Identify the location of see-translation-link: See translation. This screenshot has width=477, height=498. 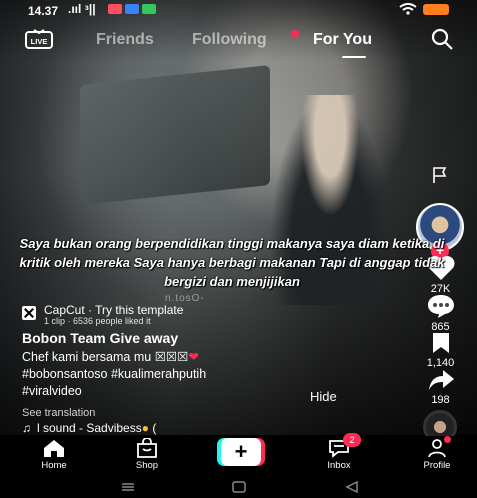
(58, 413).